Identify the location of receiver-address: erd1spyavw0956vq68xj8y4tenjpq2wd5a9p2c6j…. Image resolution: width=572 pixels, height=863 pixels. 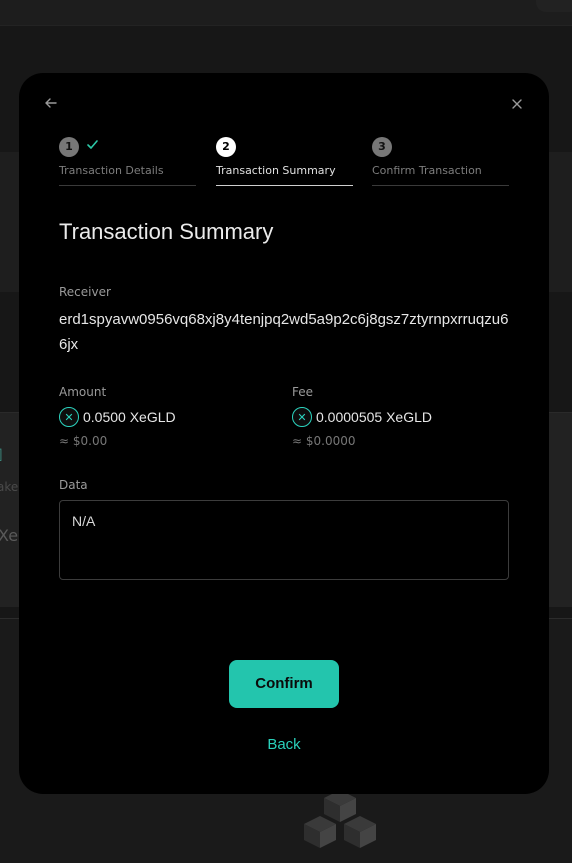
(284, 332).